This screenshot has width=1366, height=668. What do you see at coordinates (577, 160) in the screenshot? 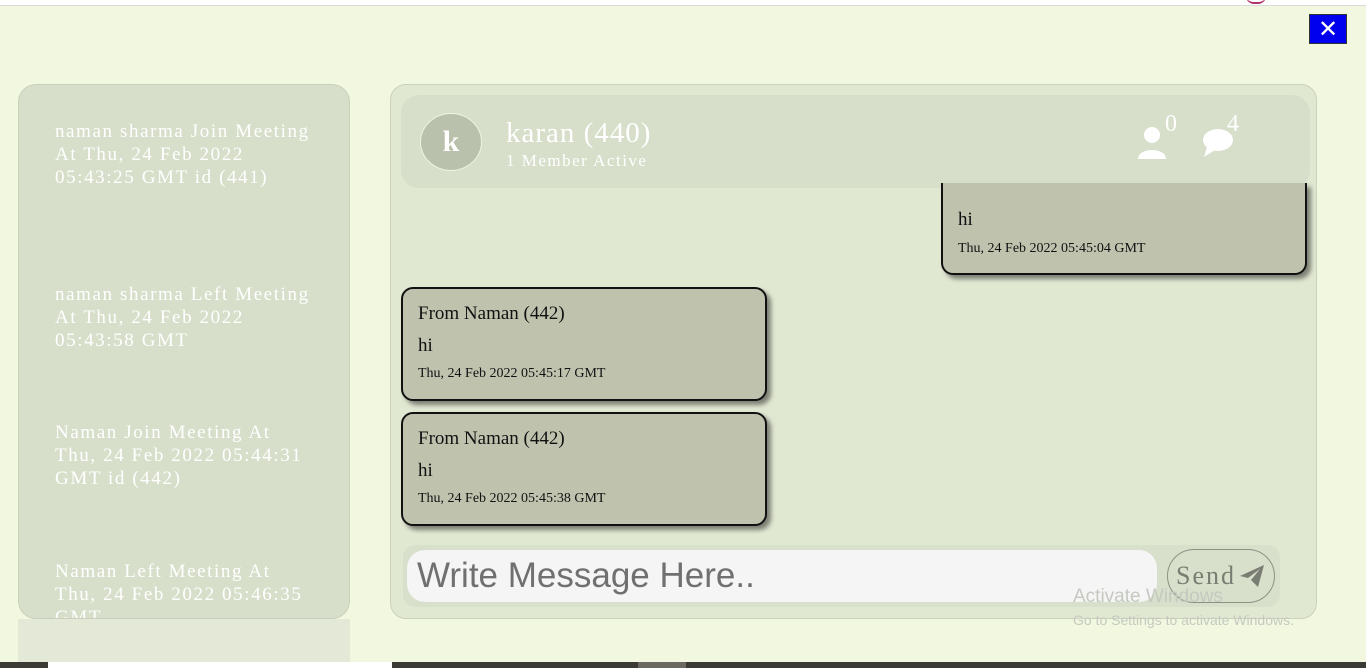
I see `active-members-label: 1 Member Active` at bounding box center [577, 160].